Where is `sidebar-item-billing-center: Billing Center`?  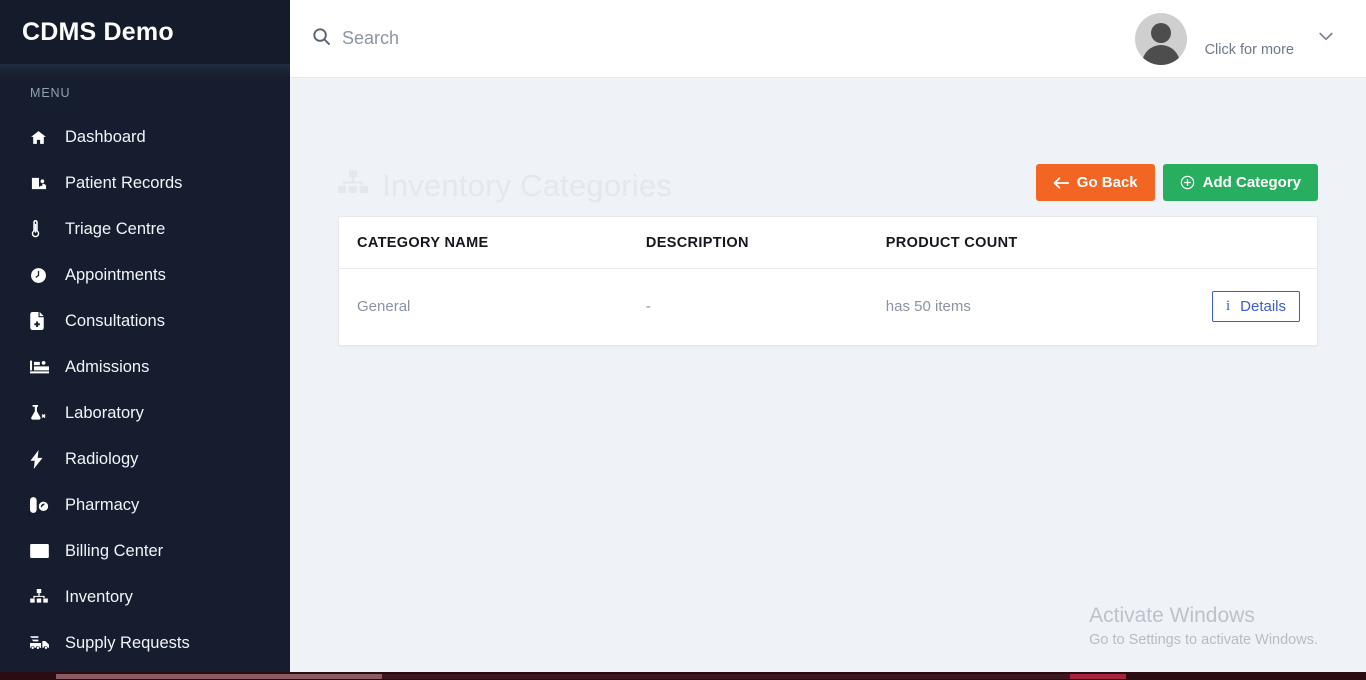 sidebar-item-billing-center: Billing Center is located at coordinates (145, 551).